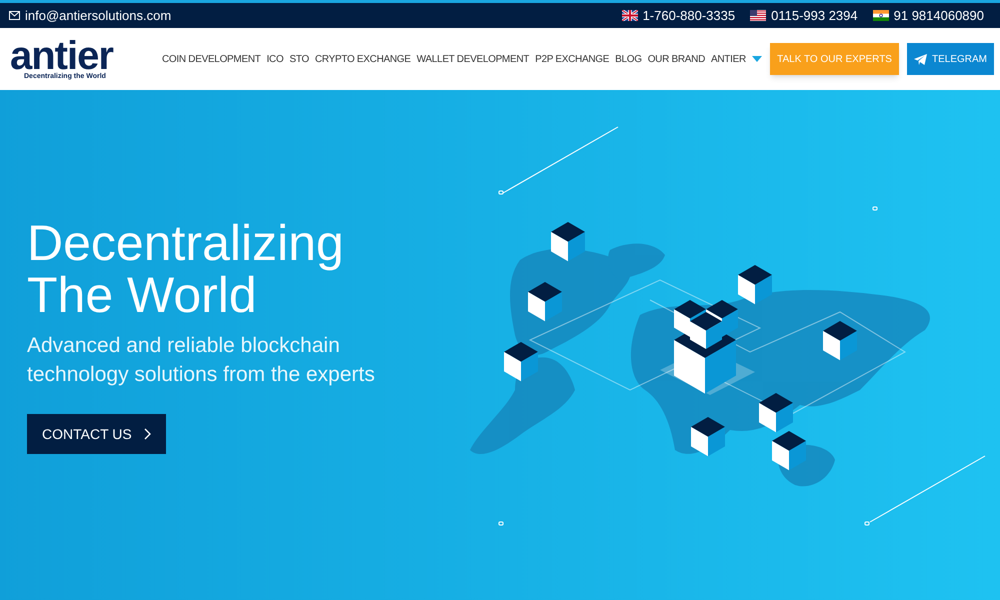  What do you see at coordinates (814, 16) in the screenshot?
I see `phone-number: 0115-993 2394` at bounding box center [814, 16].